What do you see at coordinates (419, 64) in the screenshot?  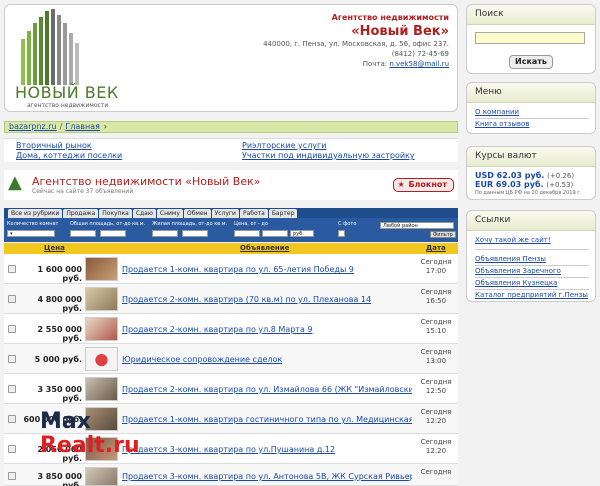 I see `email-link: n.vek58@mail.ru` at bounding box center [419, 64].